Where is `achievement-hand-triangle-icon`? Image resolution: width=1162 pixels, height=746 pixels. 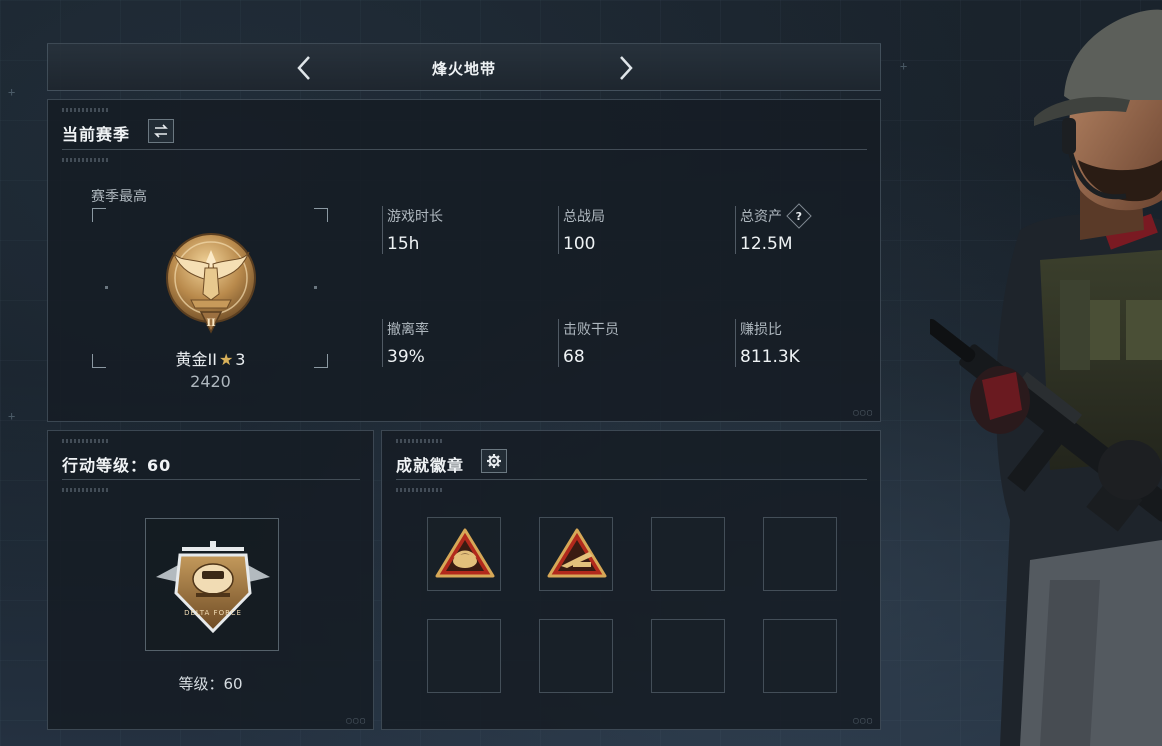
achievement-hand-triangle-icon is located at coordinates (465, 553).